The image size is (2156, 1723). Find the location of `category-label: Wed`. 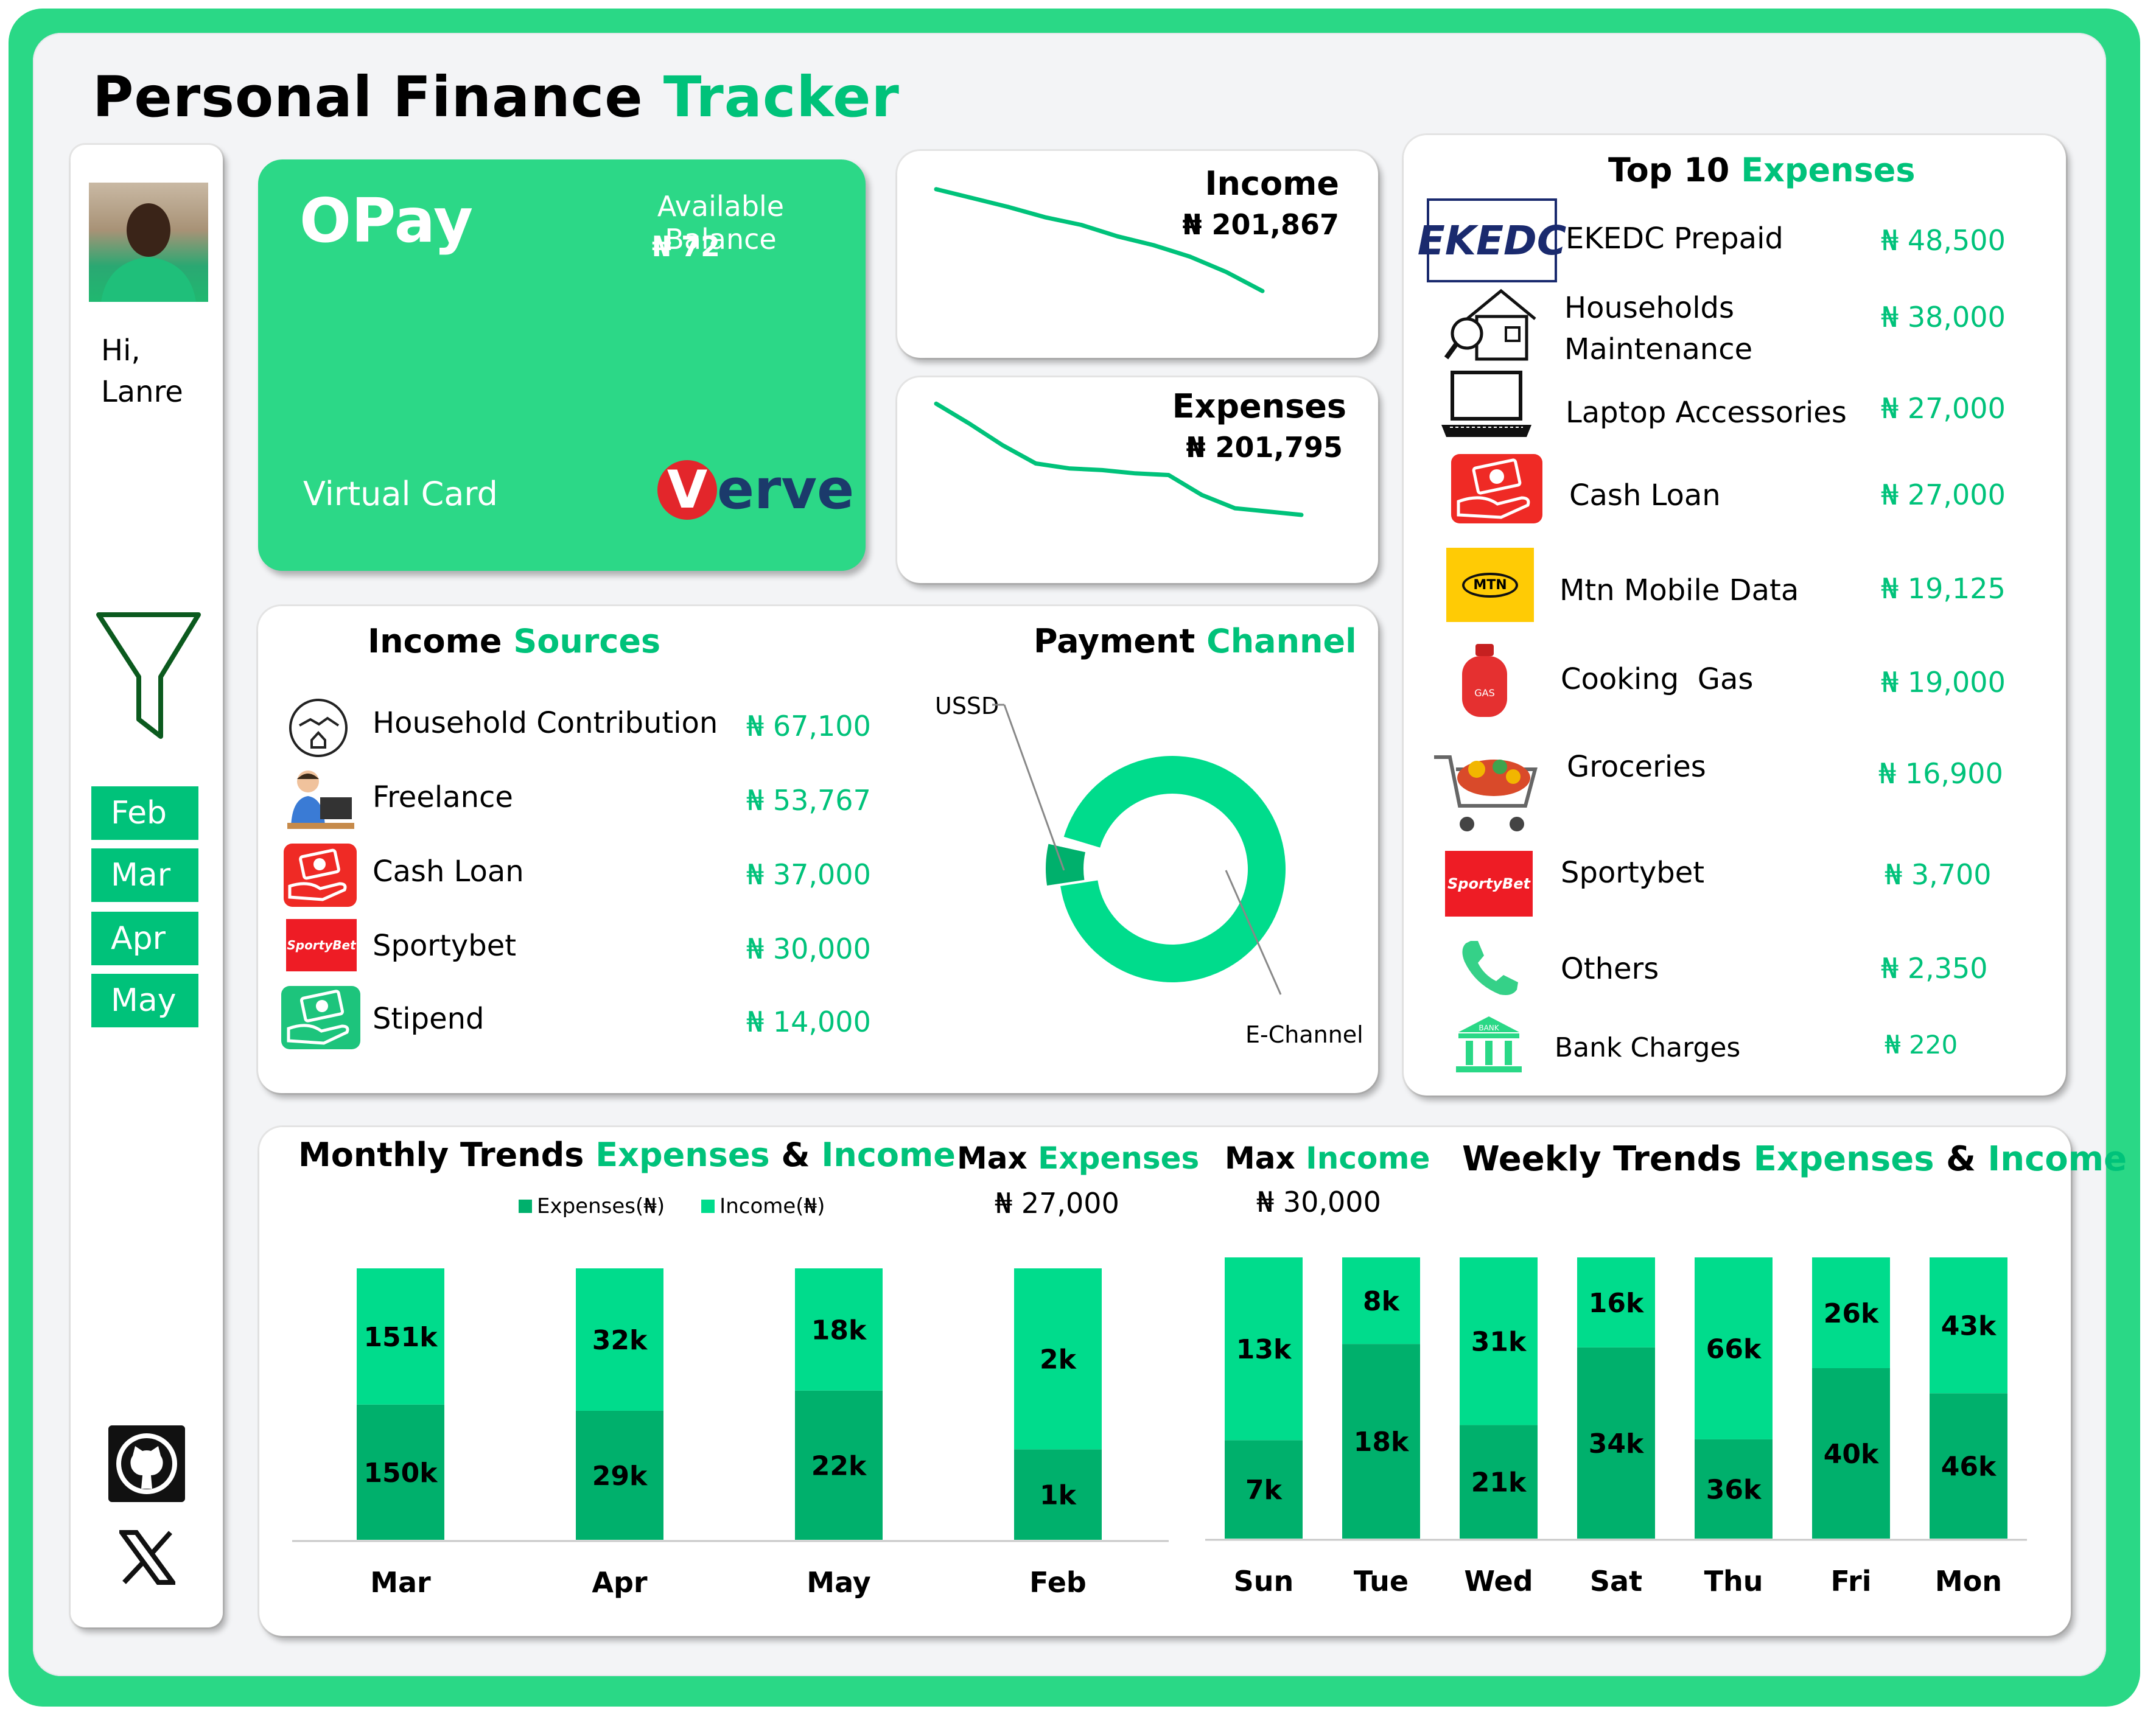

category-label: Wed is located at coordinates (1498, 1582).